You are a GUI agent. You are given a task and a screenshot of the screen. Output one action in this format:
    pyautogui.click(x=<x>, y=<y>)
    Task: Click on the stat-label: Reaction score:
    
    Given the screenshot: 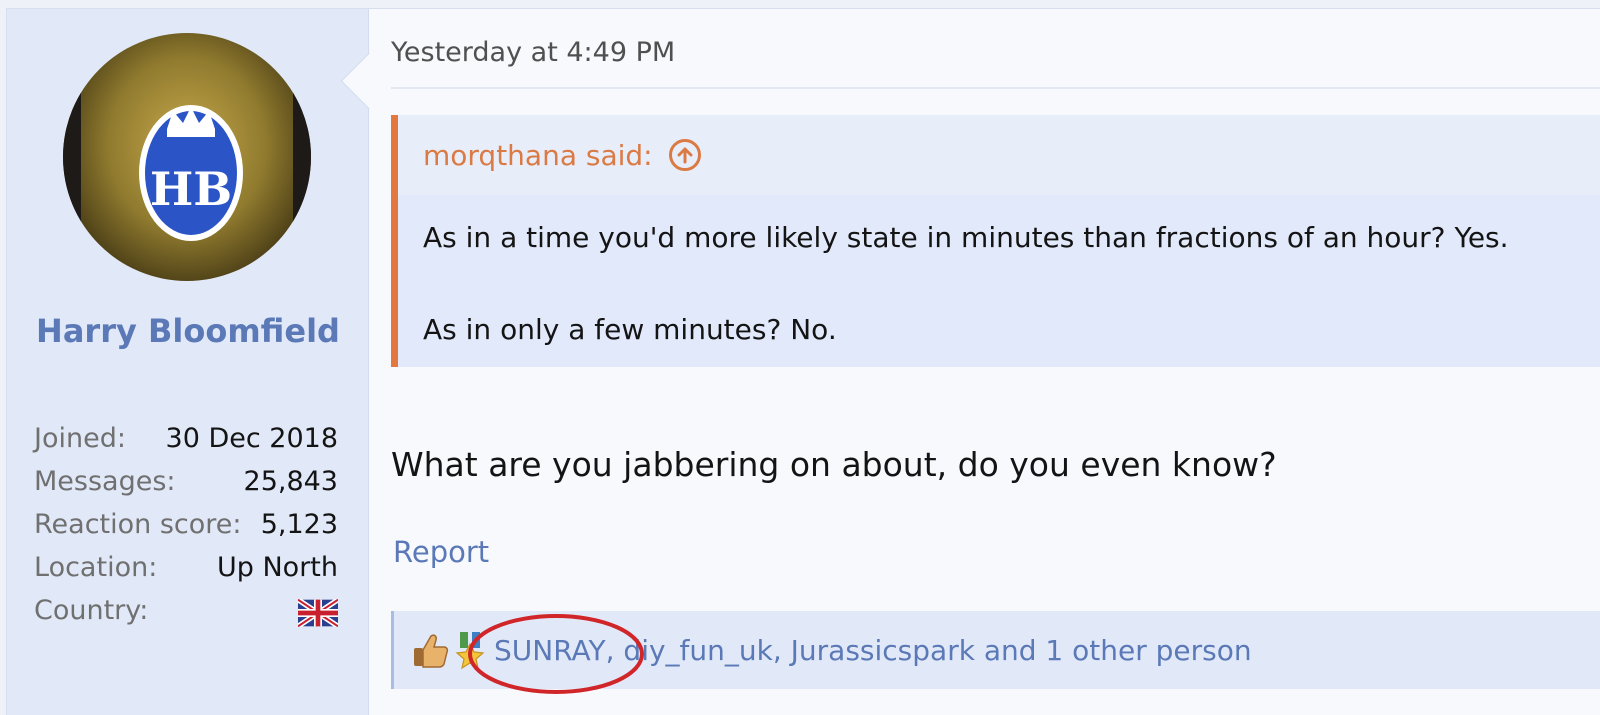 What is the action you would take?
    pyautogui.click(x=138, y=524)
    